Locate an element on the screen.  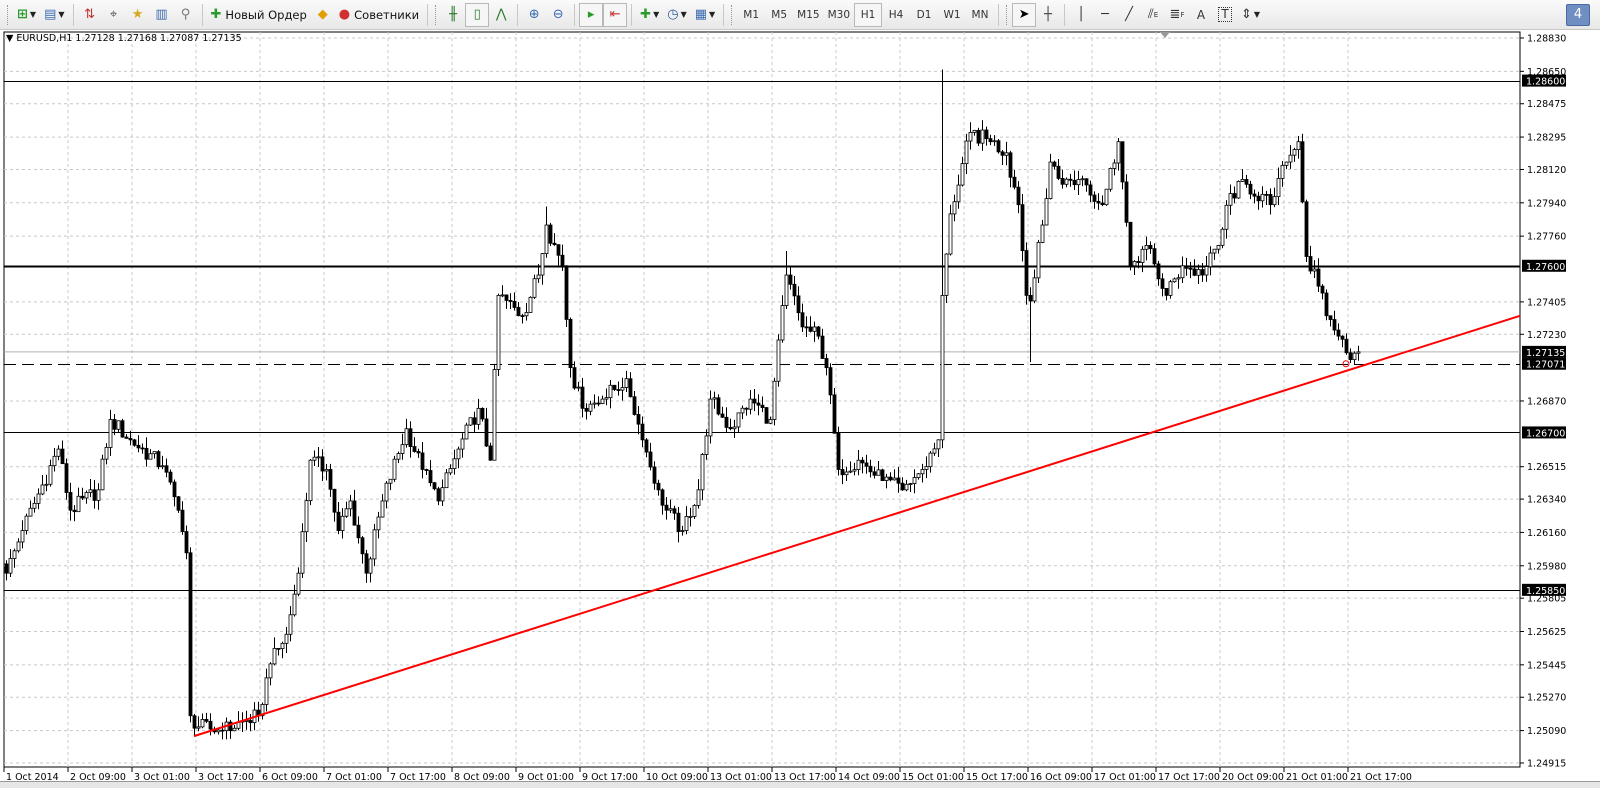
notifications-badge: 4 is located at coordinates (1578, 15).